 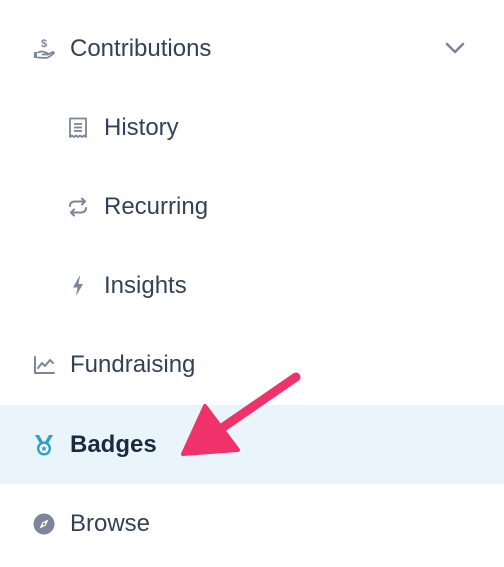 I want to click on sidebar-item-insights: Insights, so click(x=252, y=285).